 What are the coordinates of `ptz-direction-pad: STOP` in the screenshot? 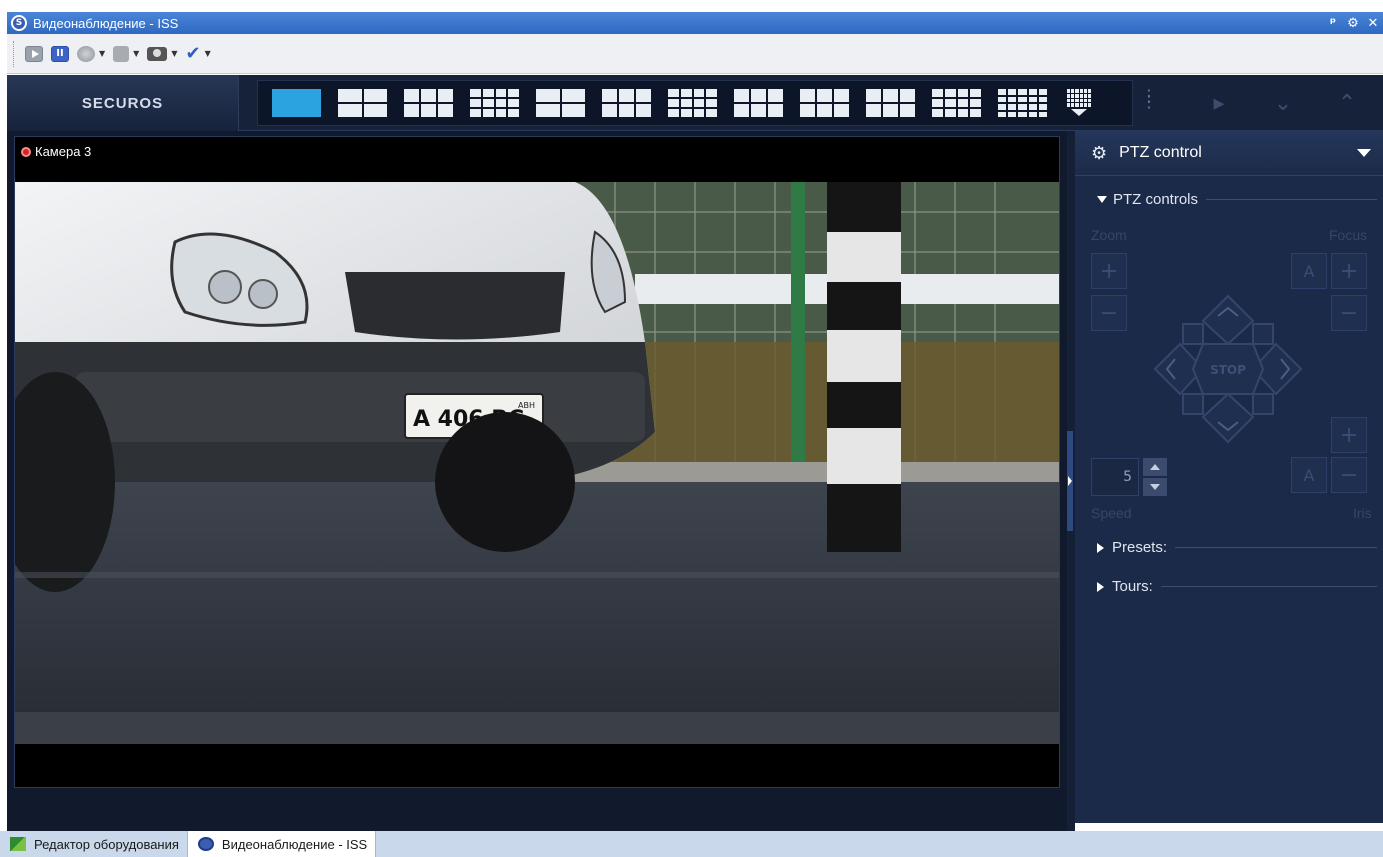 It's located at (1228, 369).